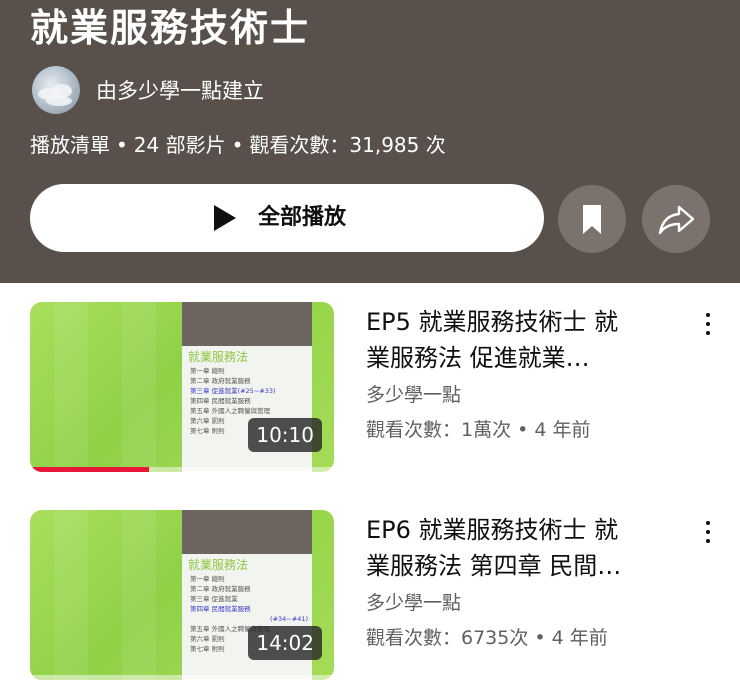 The image size is (740, 698). What do you see at coordinates (285, 643) in the screenshot?
I see `duration-badge: 14:02` at bounding box center [285, 643].